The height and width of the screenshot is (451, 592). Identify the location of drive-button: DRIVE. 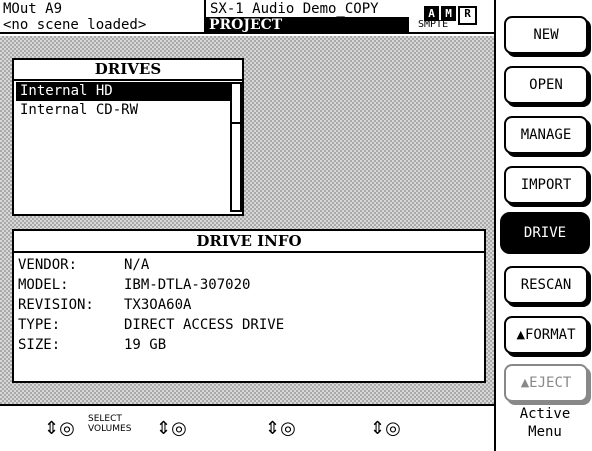
(545, 233).